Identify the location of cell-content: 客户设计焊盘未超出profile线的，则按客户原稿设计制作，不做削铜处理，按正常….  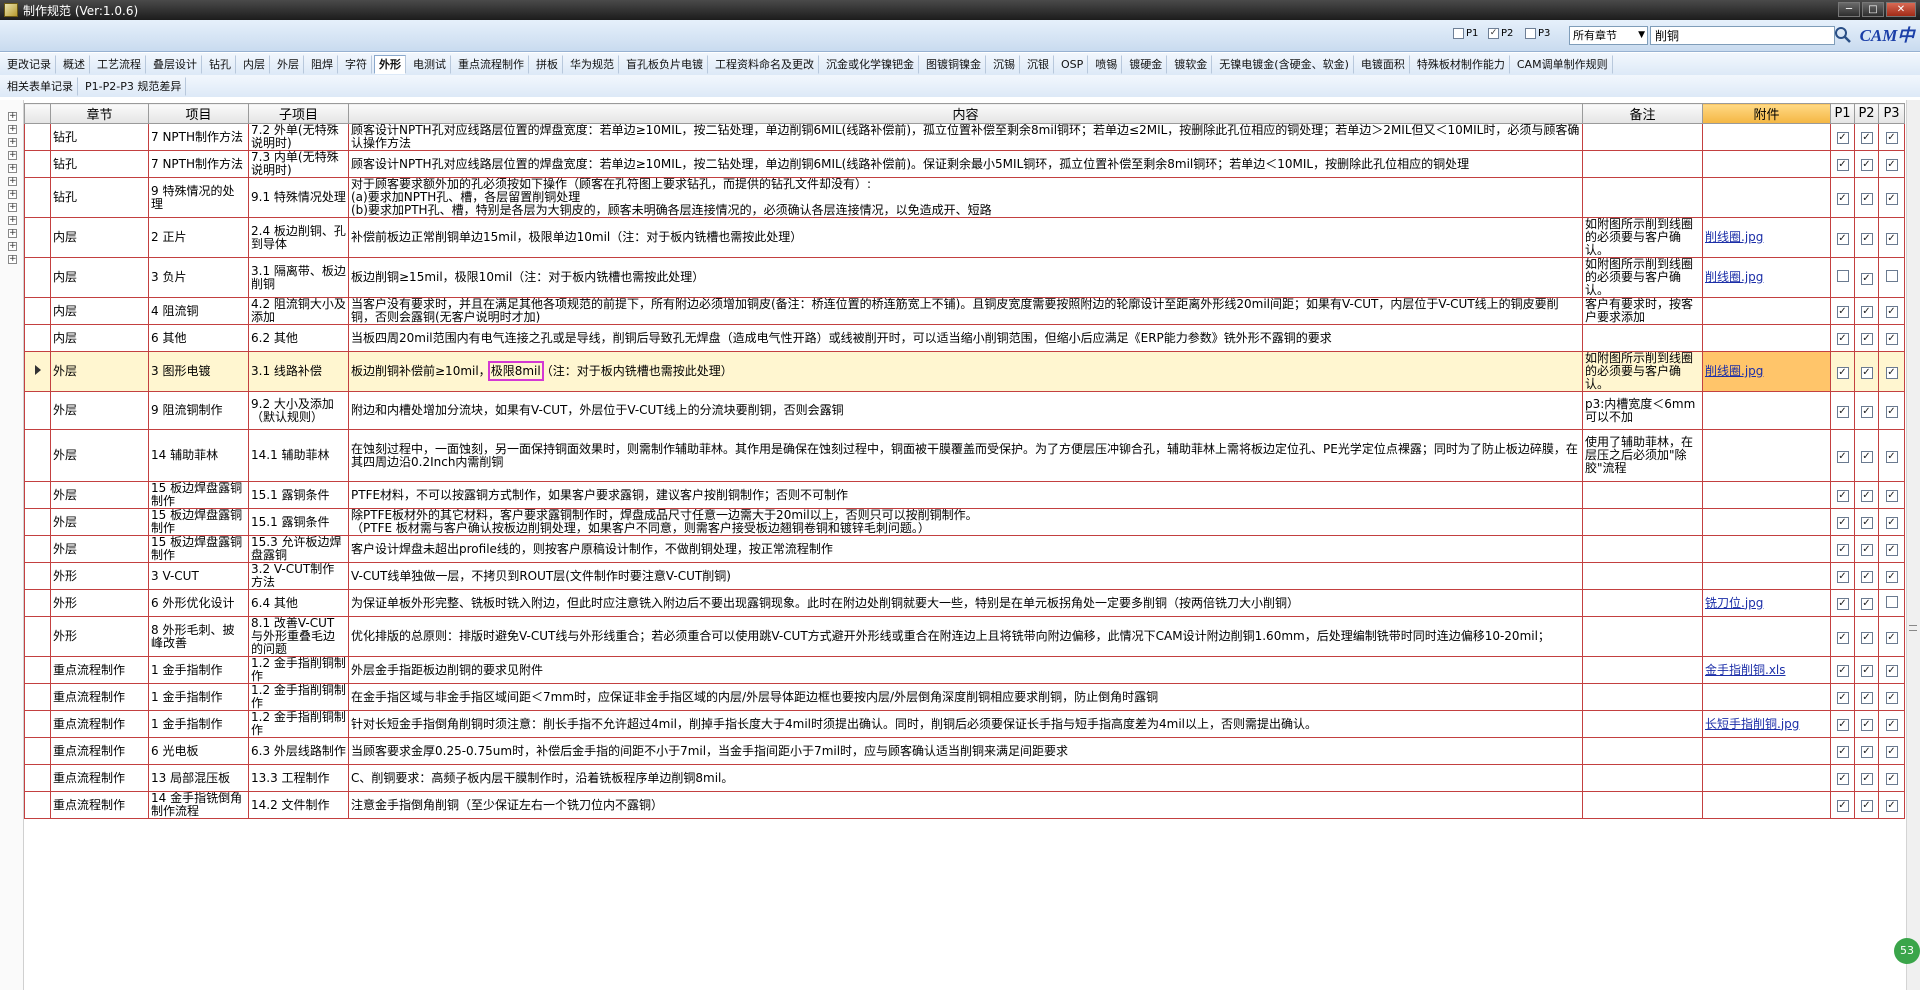
(965, 549).